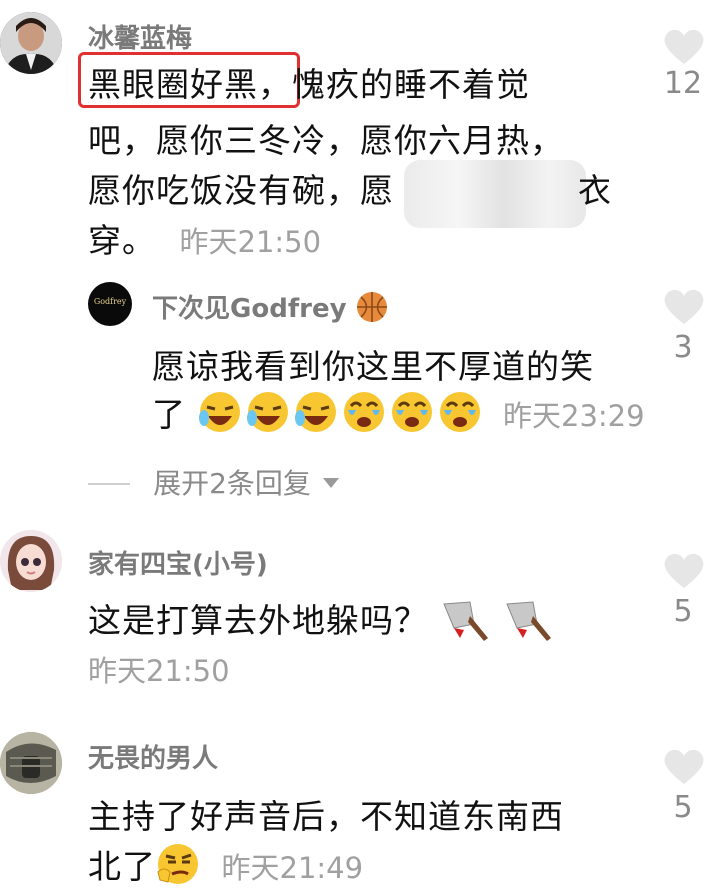 The width and height of the screenshot is (706, 895). I want to click on avatar-label: Godfrey, so click(110, 301).